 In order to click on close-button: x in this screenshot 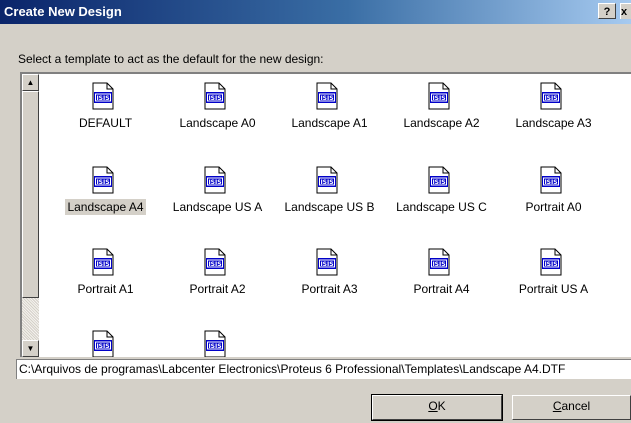, I will do `click(625, 11)`.